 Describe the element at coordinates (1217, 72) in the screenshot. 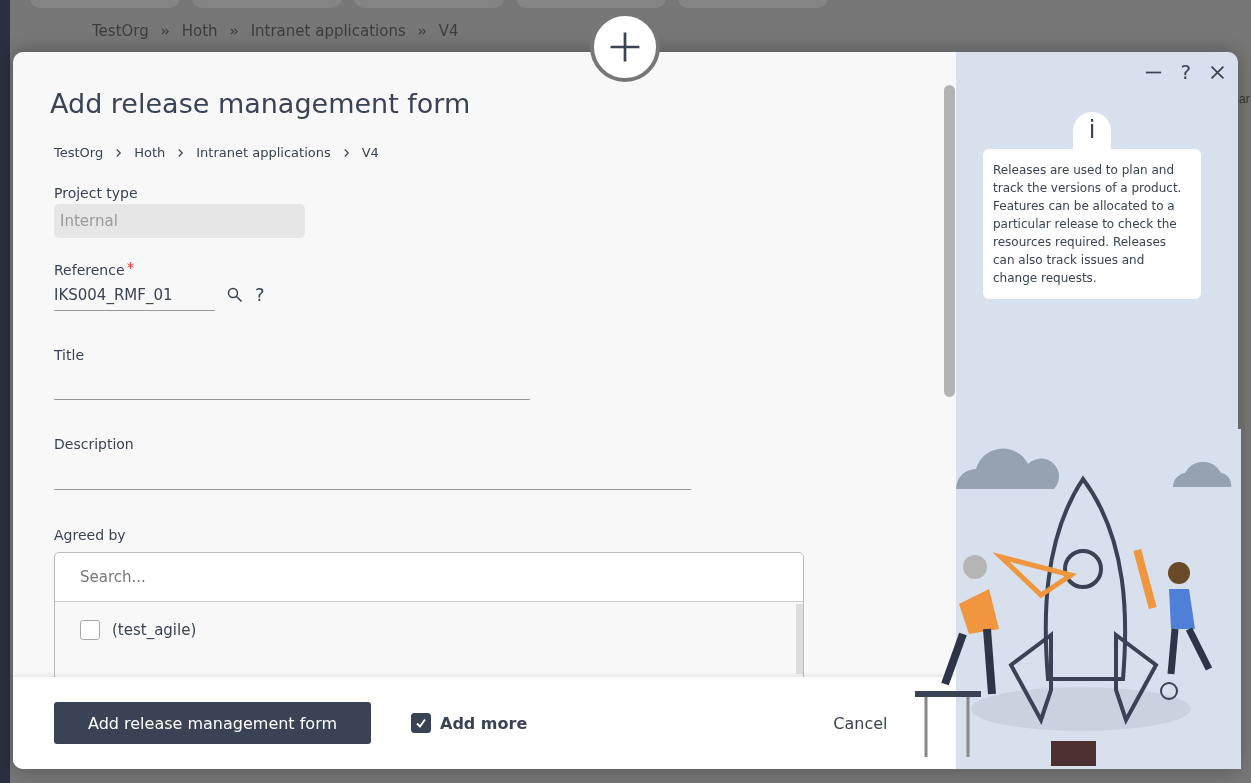

I see `close-icon` at that location.